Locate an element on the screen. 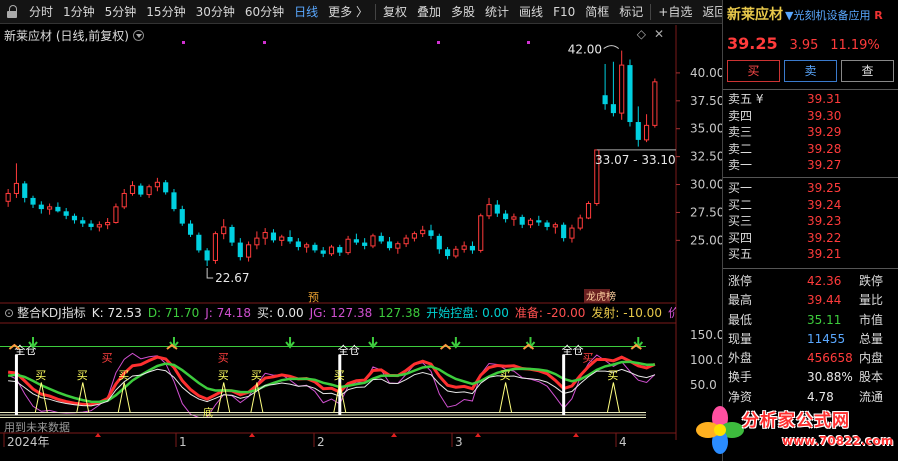 This screenshot has height=461, width=898. toolbar-item-13: F10 is located at coordinates (564, 12).